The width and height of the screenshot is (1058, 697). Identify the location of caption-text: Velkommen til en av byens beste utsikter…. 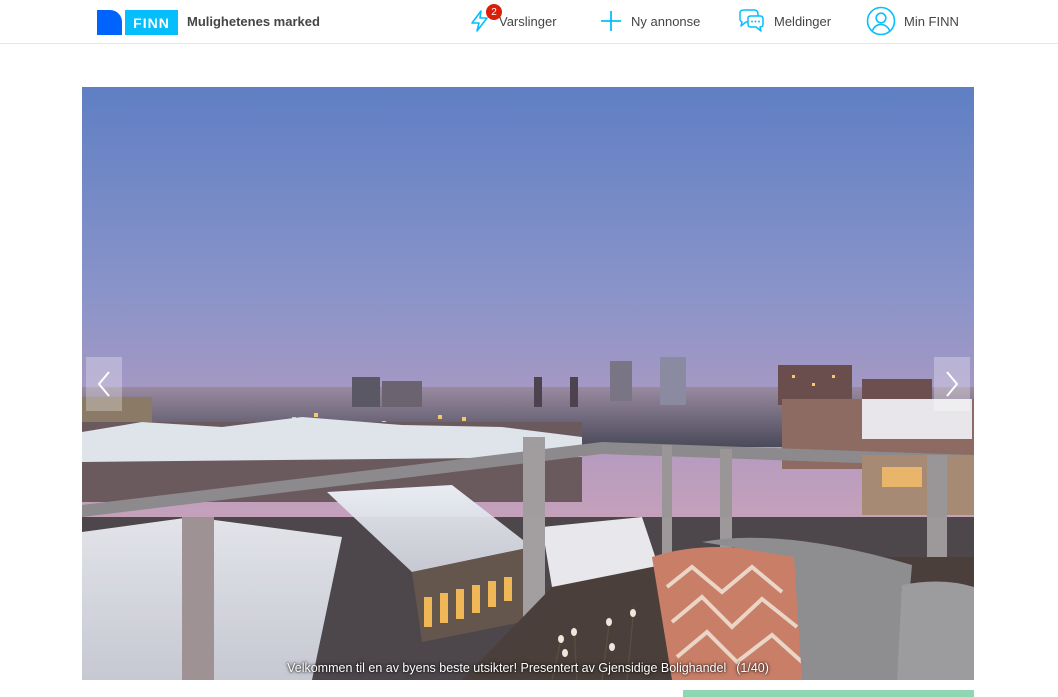
(507, 668).